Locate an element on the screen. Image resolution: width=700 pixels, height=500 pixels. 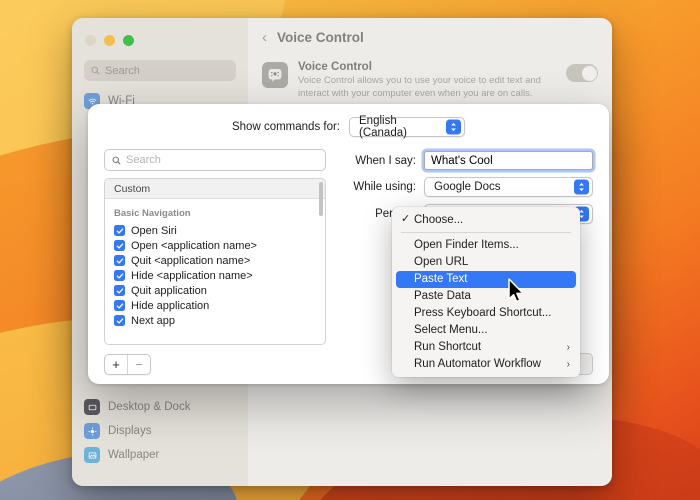
menu-separator is located at coordinates (486, 232).